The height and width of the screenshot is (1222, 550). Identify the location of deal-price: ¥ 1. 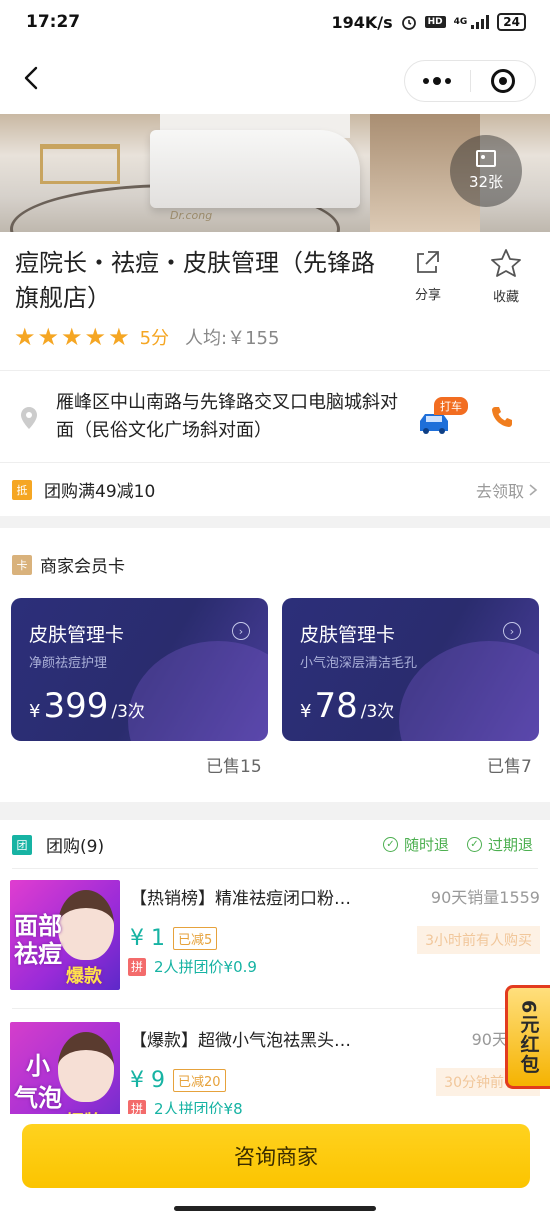
(147, 938).